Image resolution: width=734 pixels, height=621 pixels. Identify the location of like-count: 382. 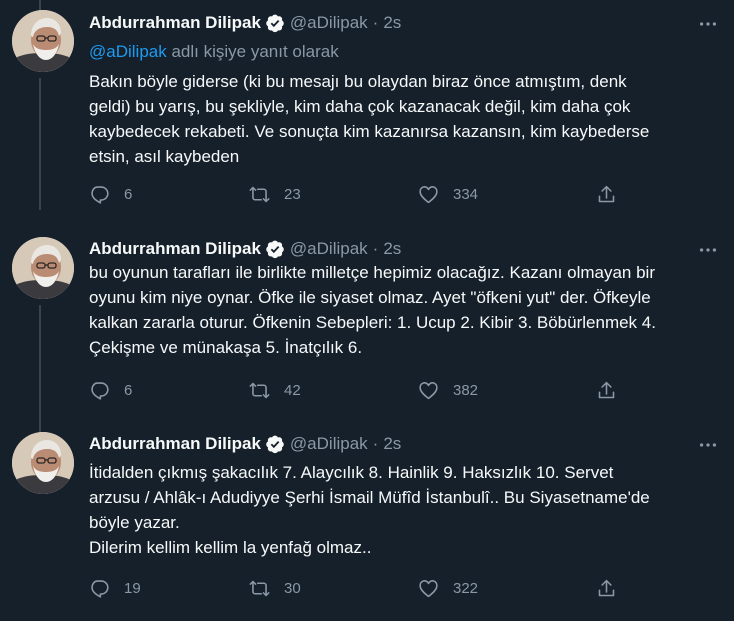
(466, 390).